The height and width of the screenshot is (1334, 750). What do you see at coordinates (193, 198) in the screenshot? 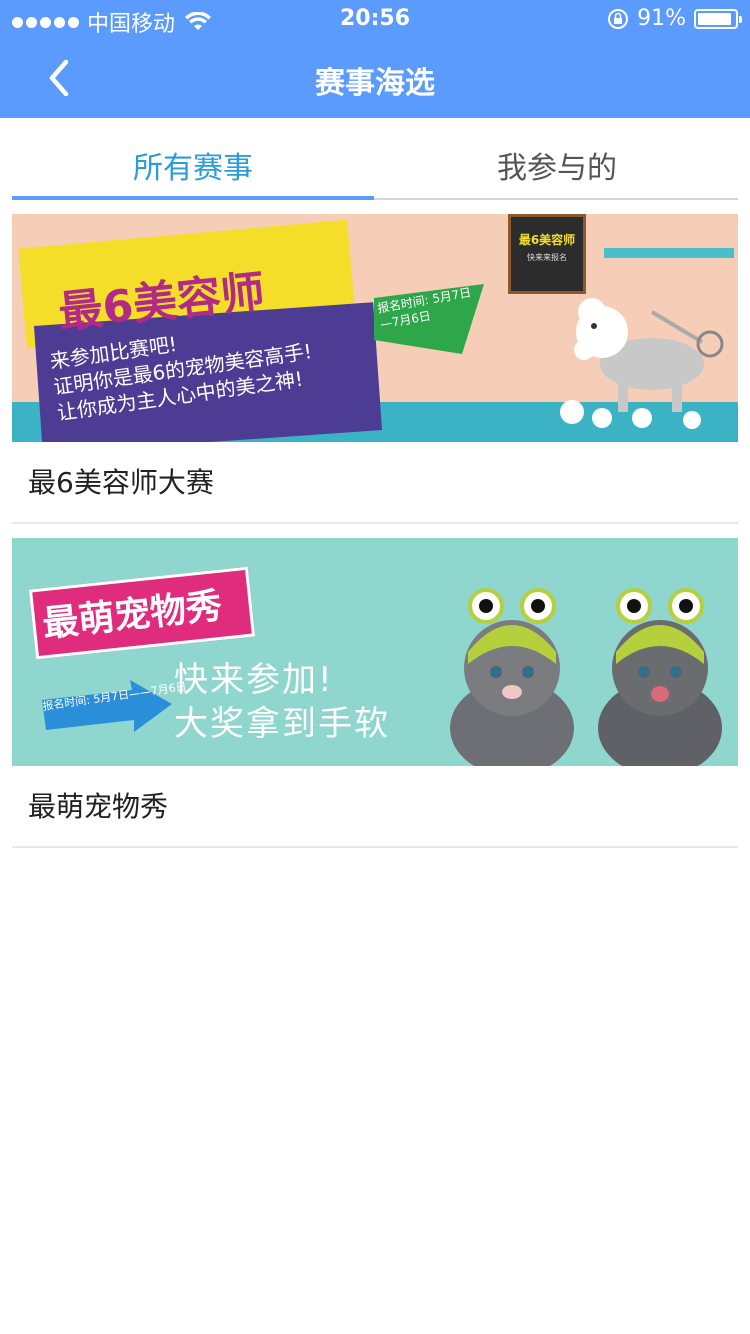
I see `tab-active-indicator` at bounding box center [193, 198].